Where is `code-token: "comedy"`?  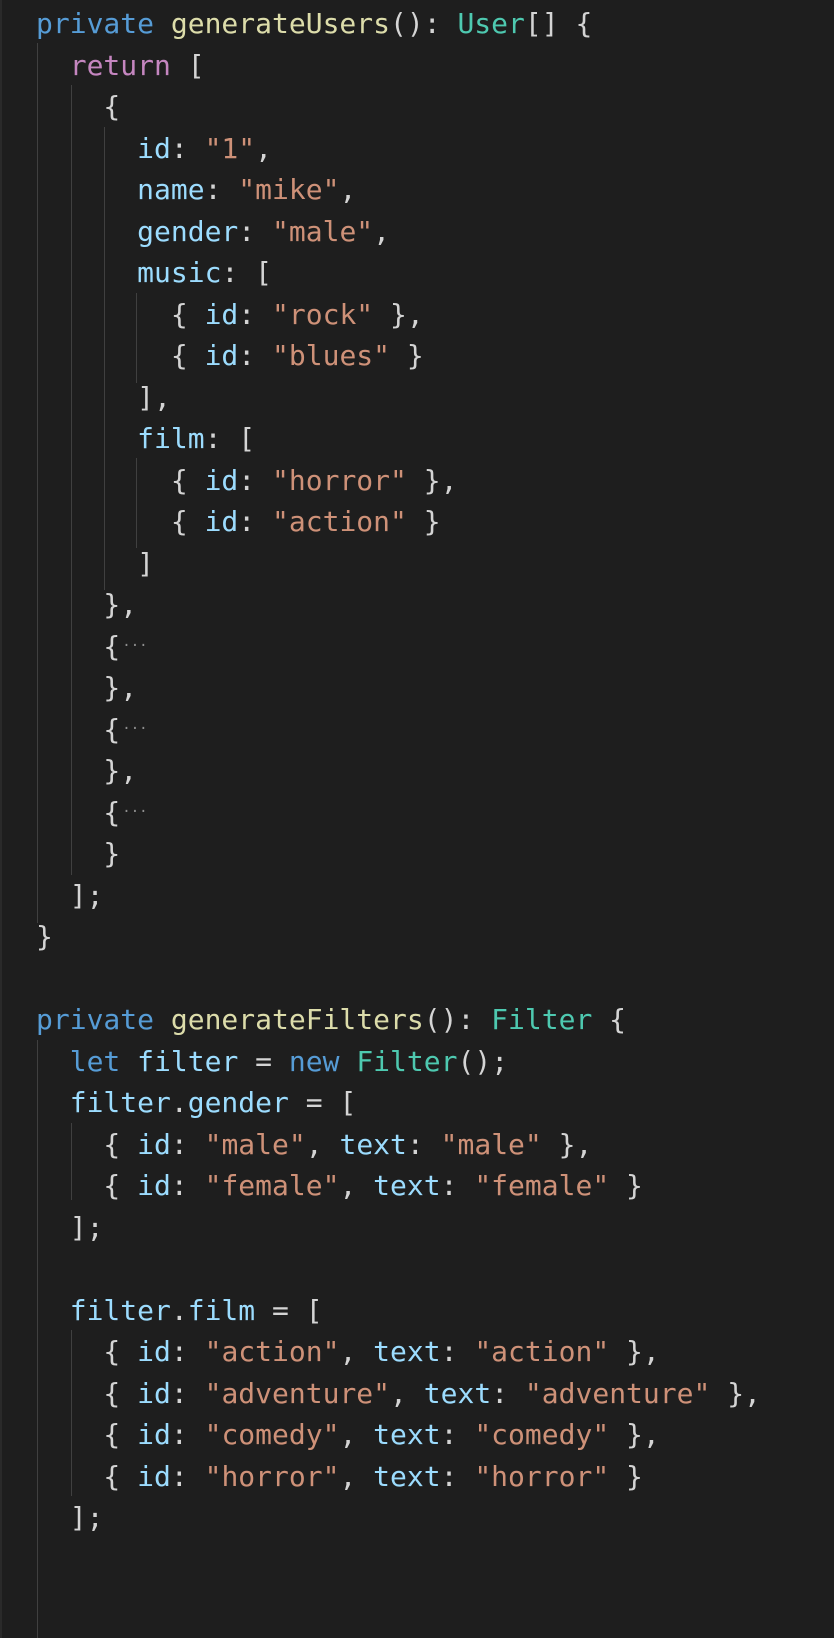 code-token: "comedy" is located at coordinates (542, 1434).